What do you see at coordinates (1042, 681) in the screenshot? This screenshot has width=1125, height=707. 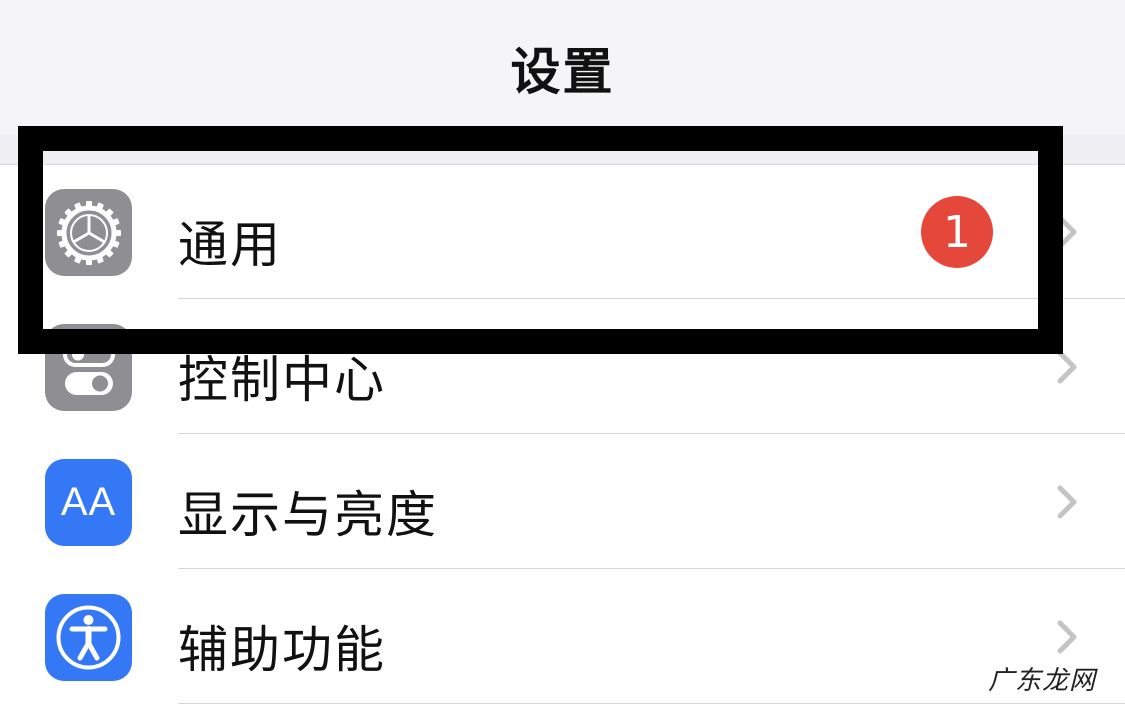 I see `watermark: 广东龙网` at bounding box center [1042, 681].